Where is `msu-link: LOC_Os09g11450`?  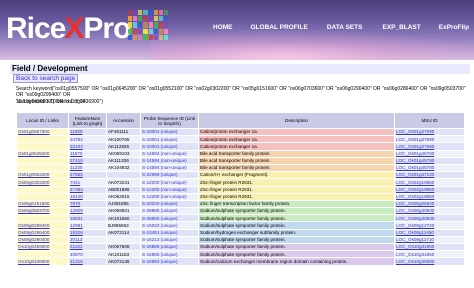 msu-link: LOC_Os09g11450 is located at coordinates (429, 232).